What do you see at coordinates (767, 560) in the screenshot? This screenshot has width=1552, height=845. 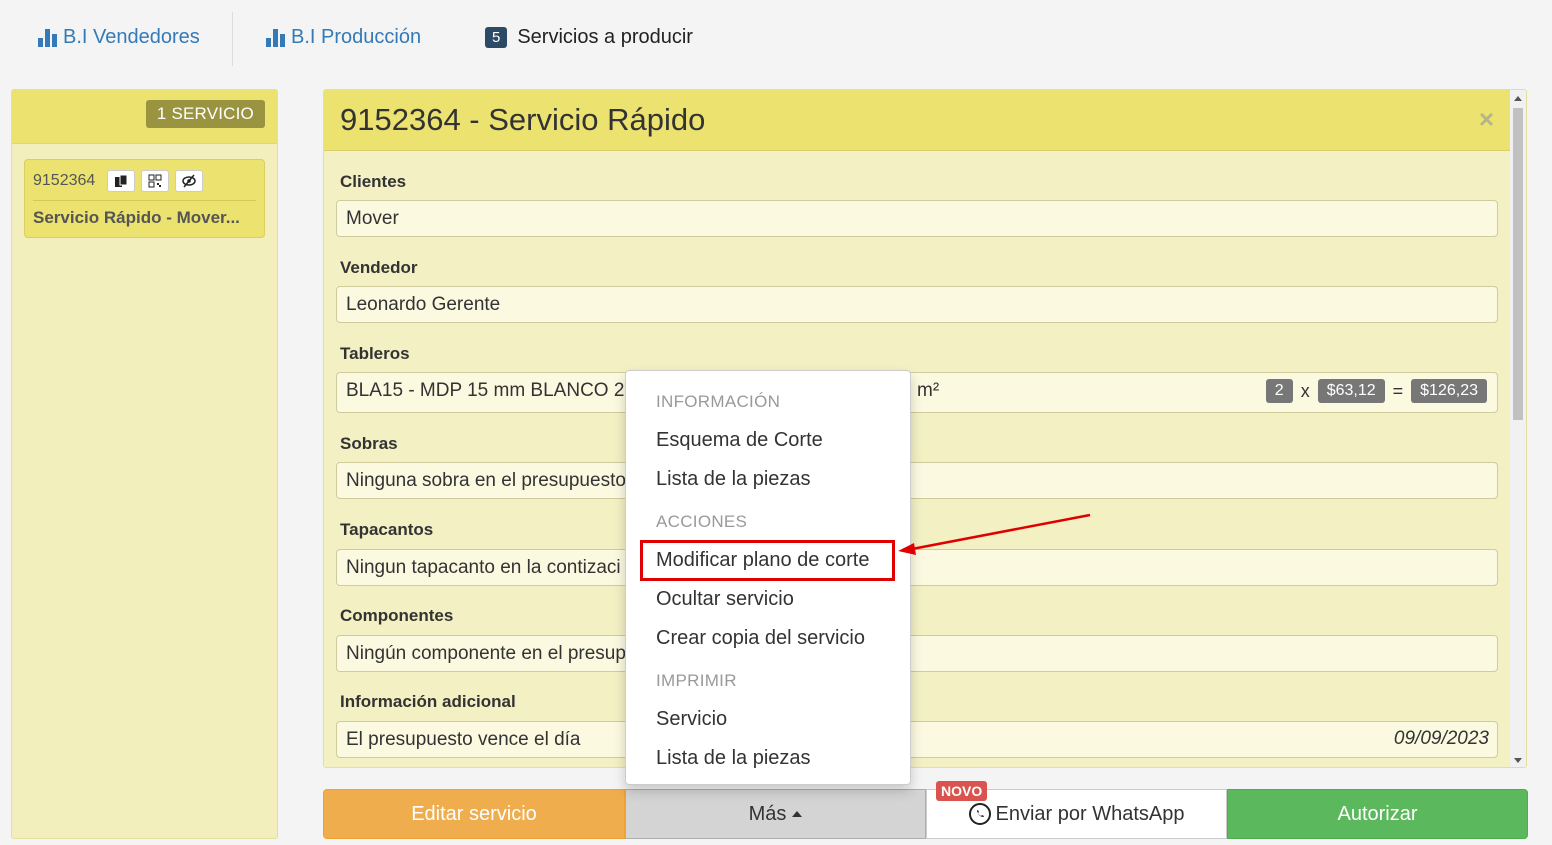 I see `highlight-box` at bounding box center [767, 560].